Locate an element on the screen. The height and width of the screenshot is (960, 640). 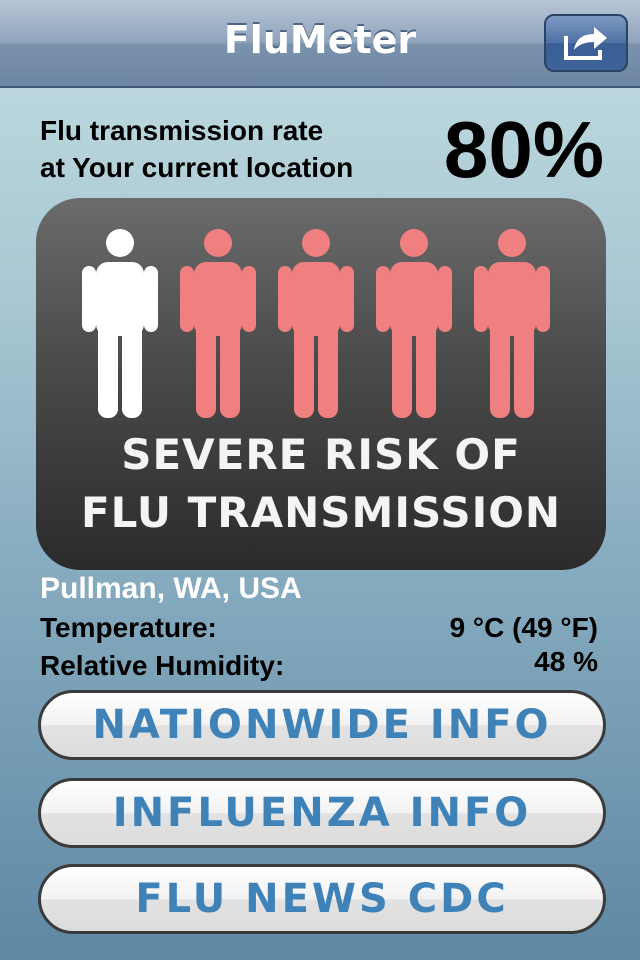
flu-news-cdc-label: FLU NEWS CDC is located at coordinates (322, 899).